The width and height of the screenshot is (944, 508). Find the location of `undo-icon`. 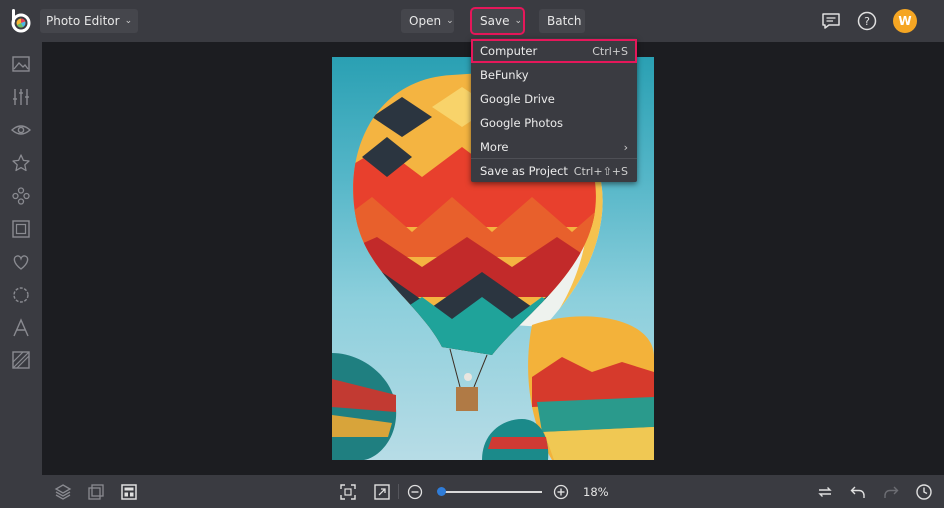

undo-icon is located at coordinates (858, 492).